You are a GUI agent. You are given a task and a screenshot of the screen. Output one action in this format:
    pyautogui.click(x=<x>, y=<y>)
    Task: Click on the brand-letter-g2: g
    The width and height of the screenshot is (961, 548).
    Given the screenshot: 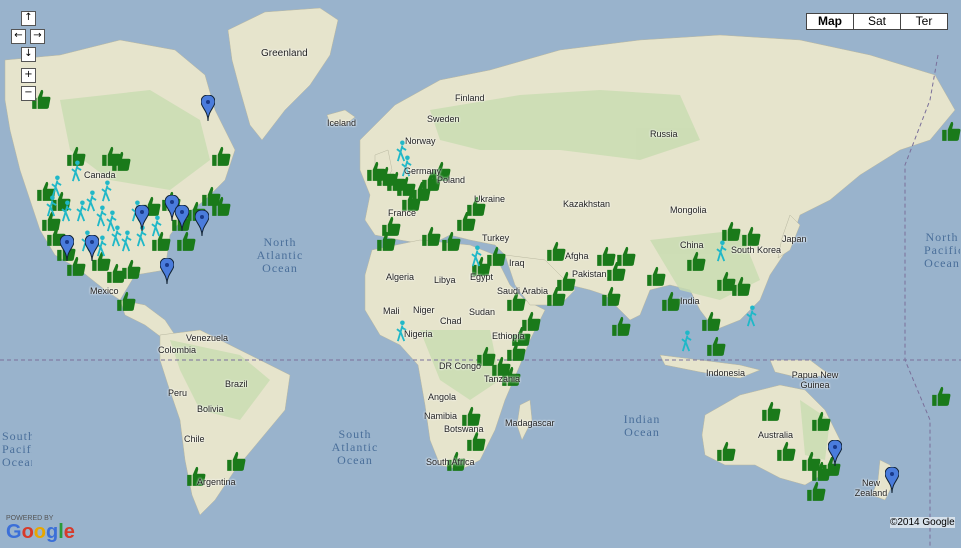 What is the action you would take?
    pyautogui.click(x=52, y=532)
    